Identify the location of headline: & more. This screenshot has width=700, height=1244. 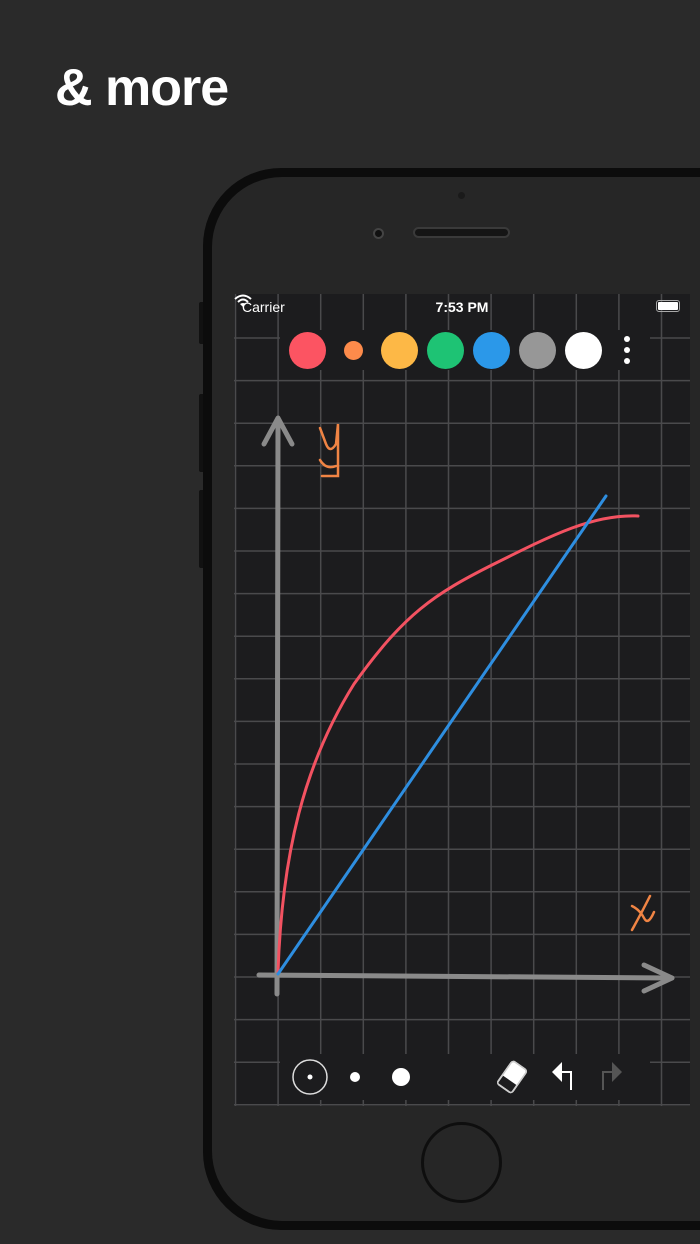
(142, 88).